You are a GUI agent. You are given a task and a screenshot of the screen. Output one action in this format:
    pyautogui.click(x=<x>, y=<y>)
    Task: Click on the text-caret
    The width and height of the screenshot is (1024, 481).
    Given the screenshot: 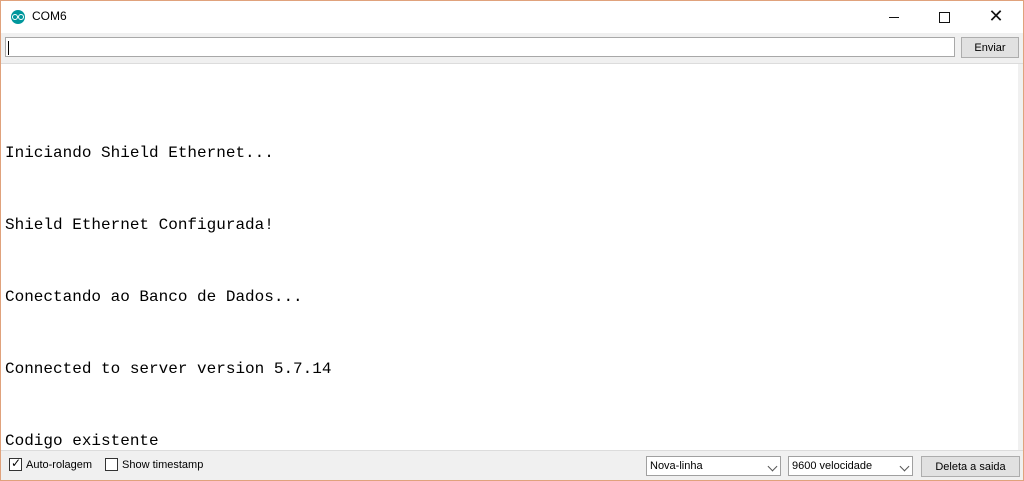 What is the action you would take?
    pyautogui.click(x=8, y=48)
    